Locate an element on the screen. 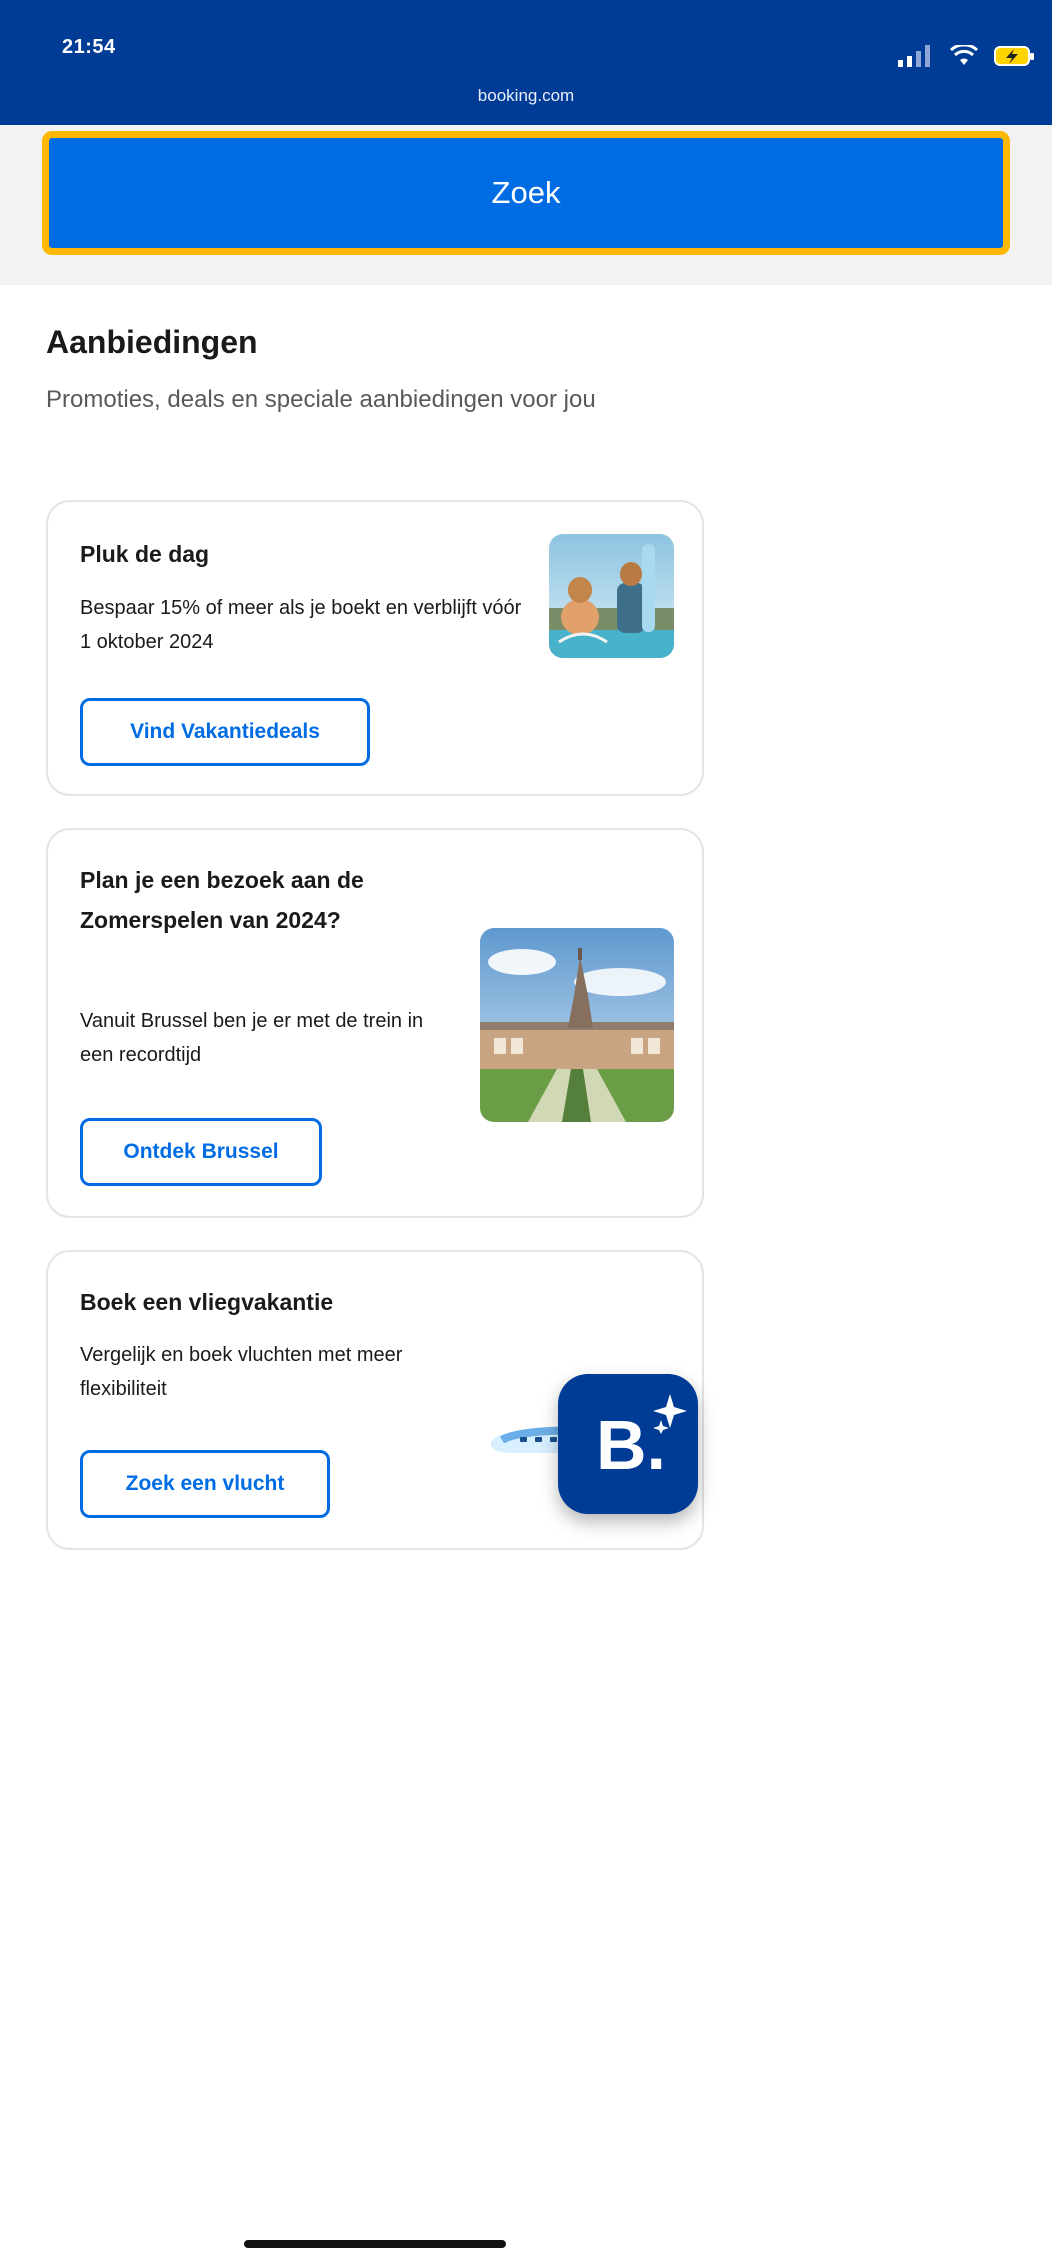 The height and width of the screenshot is (2268, 1052). pool-scene-illustration is located at coordinates (611, 596).